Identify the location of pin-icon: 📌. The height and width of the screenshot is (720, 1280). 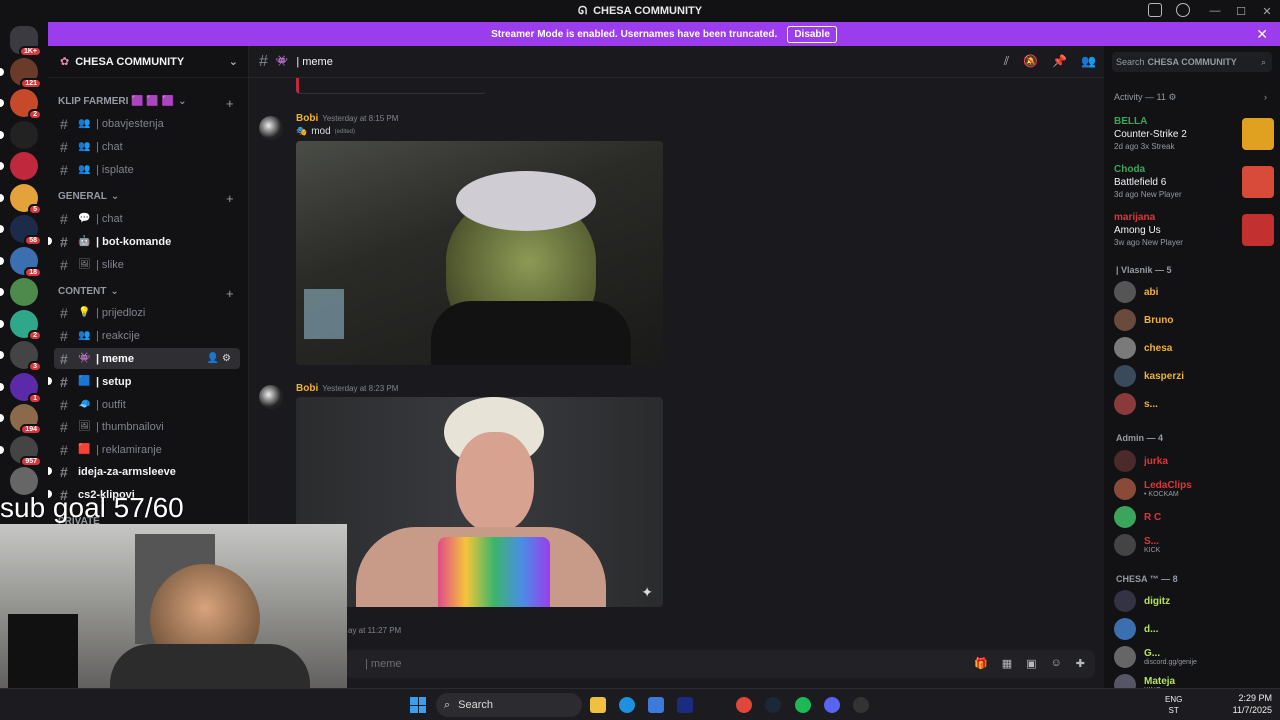
(1059, 61).